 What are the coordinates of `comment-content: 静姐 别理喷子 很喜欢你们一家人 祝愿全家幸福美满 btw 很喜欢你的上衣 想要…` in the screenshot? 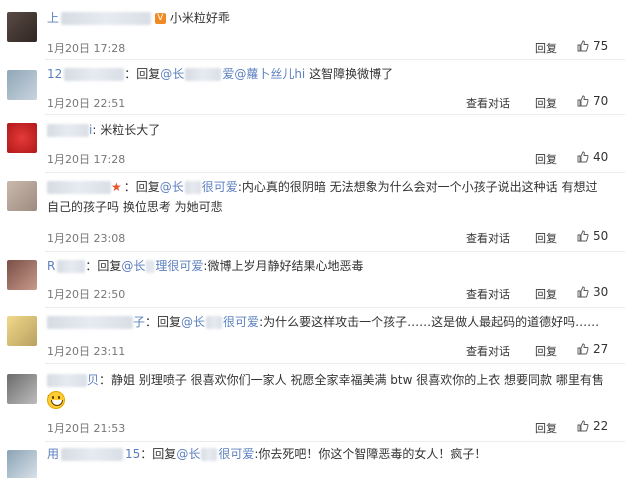 It's located at (325, 390).